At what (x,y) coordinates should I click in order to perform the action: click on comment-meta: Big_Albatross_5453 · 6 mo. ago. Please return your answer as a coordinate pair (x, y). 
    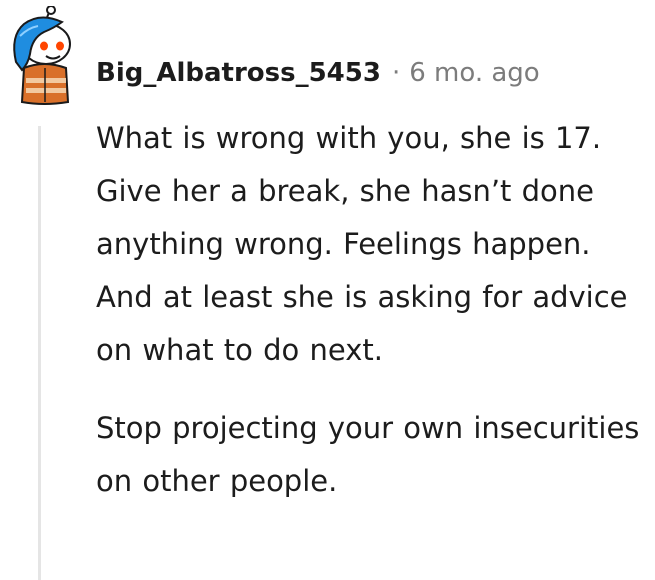
    Looking at the image, I should click on (318, 73).